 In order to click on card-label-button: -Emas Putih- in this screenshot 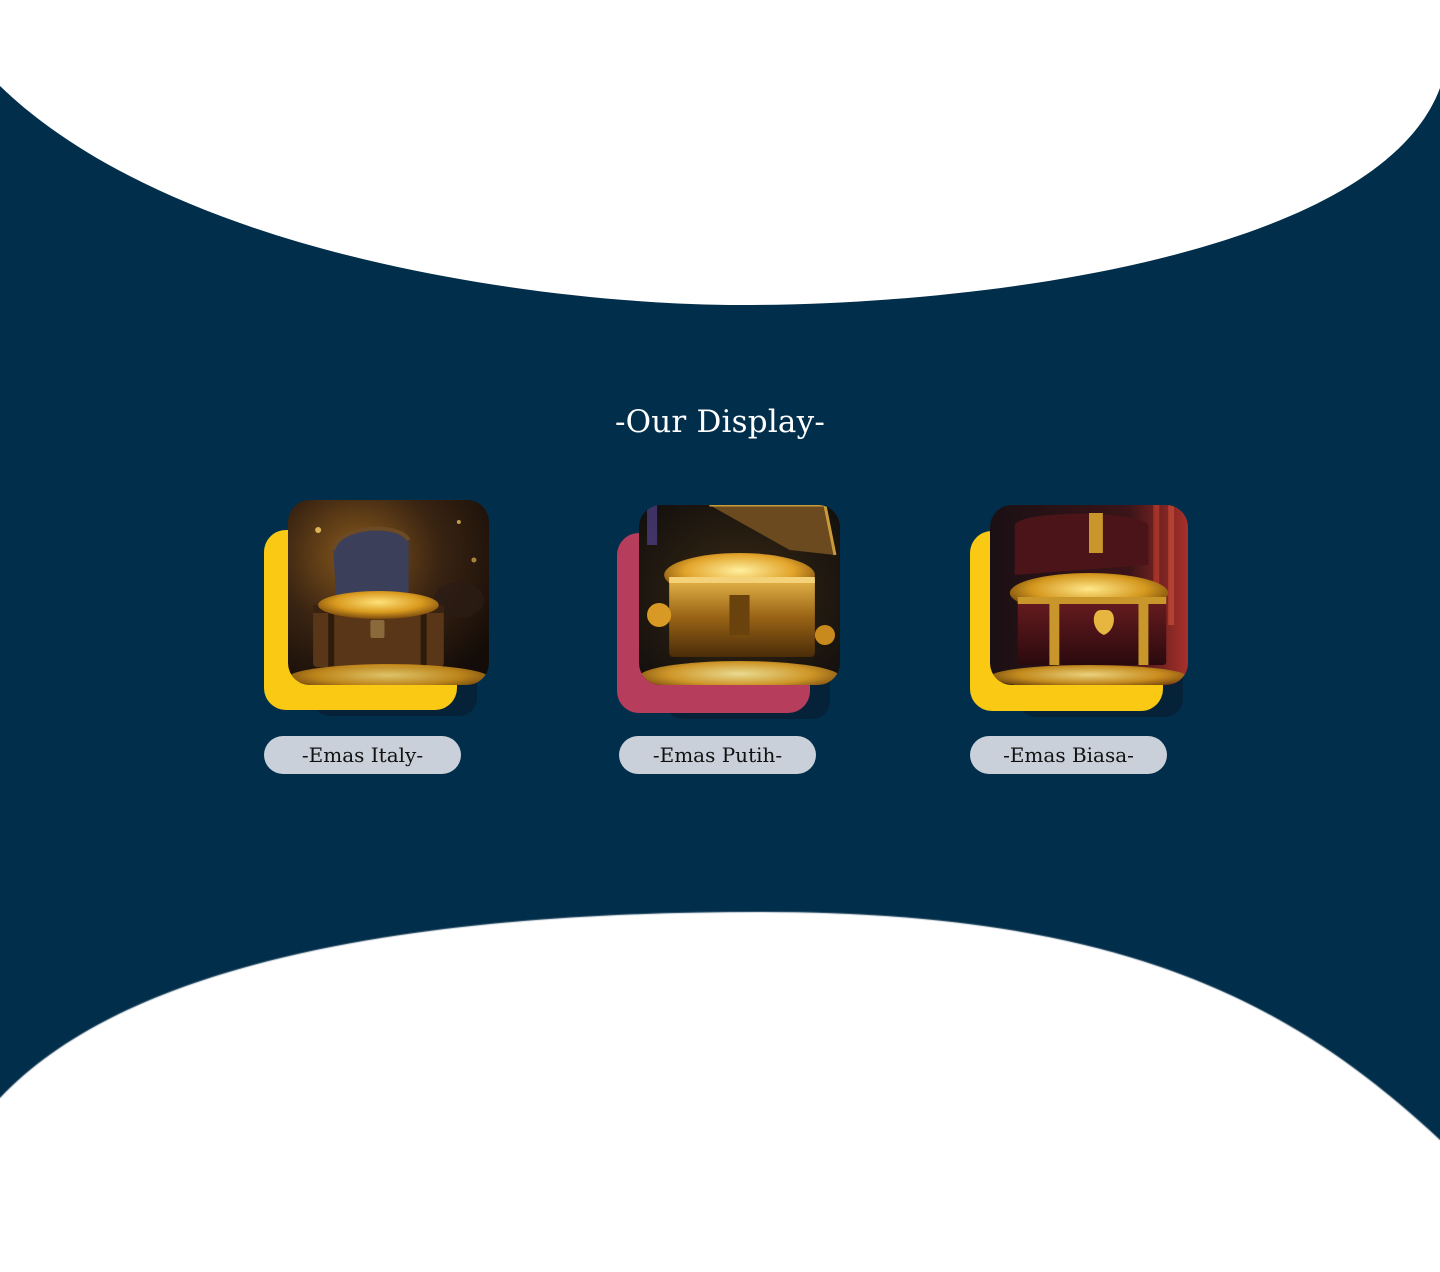, I will do `click(717, 755)`.